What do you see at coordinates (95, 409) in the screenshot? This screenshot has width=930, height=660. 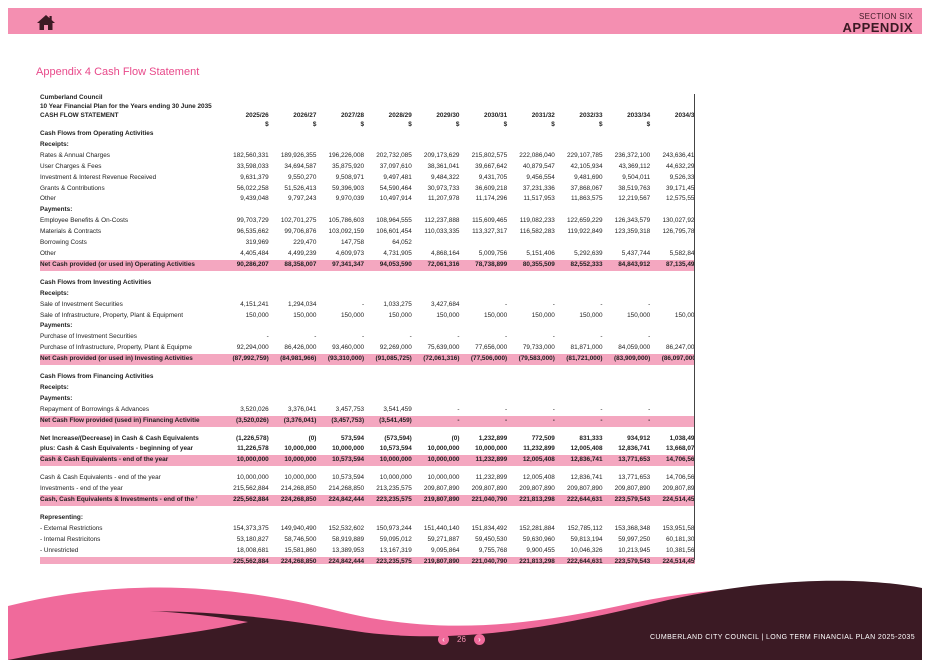 I see `row-label: Repayment of Borrowings & Advances` at bounding box center [95, 409].